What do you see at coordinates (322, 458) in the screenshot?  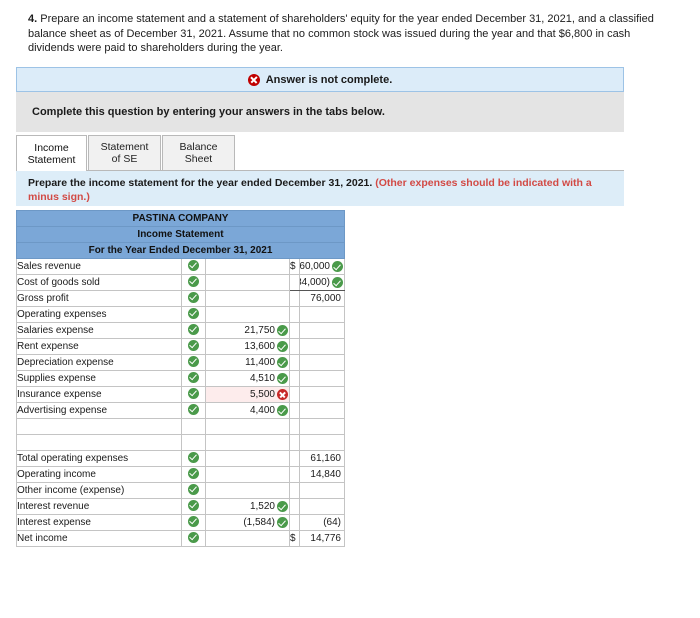 I see `amount-column-2-cell: 61,160` at bounding box center [322, 458].